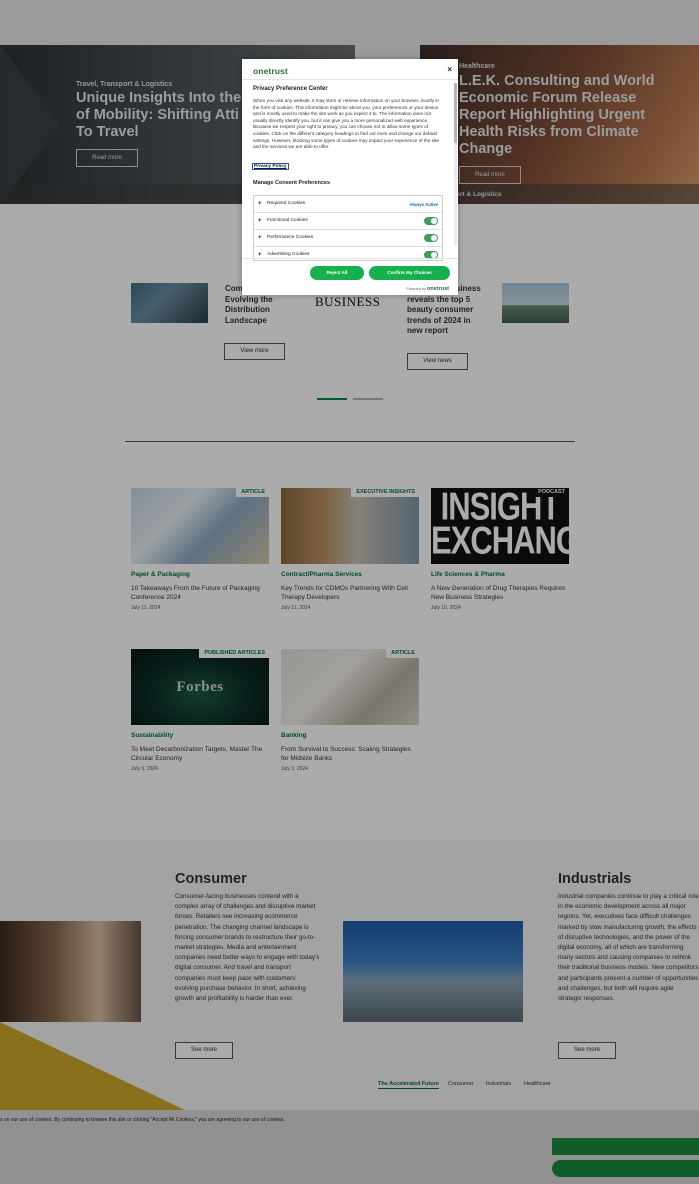  Describe the element at coordinates (348, 238) in the screenshot. I see `consent-row-performance: + Performance Cookies` at that location.